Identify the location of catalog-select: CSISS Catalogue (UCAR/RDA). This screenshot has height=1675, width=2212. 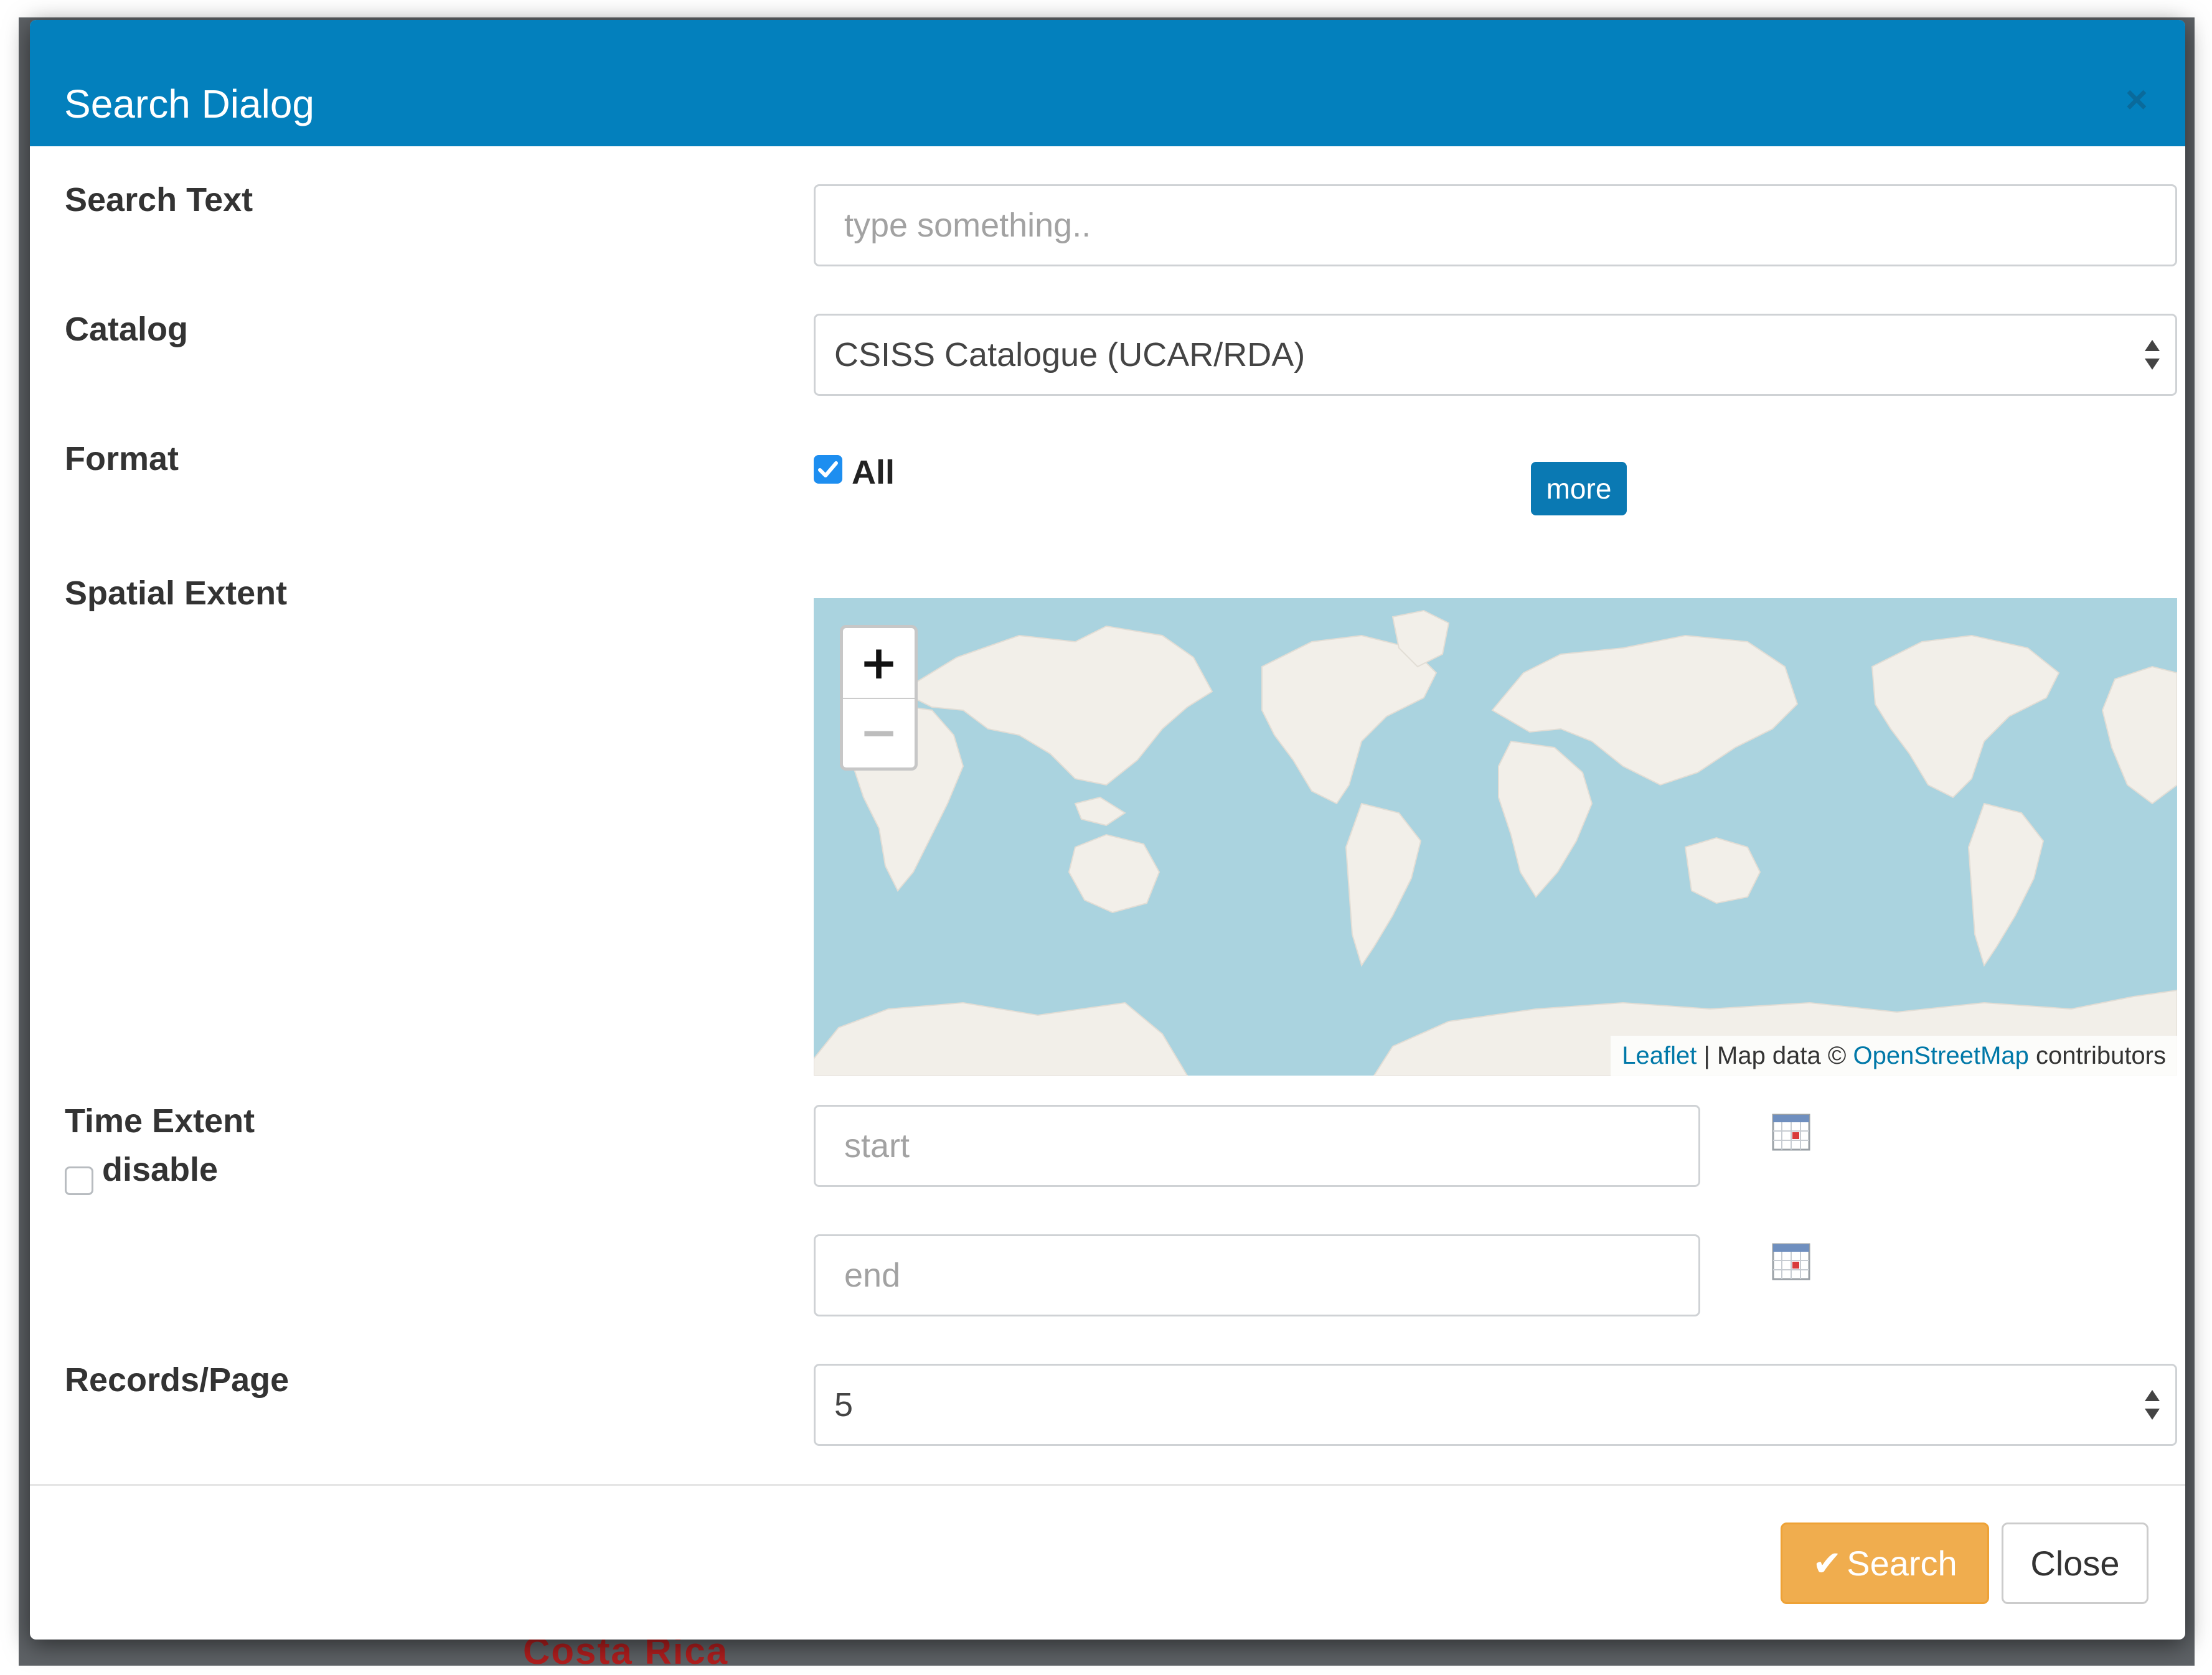
(1495, 355).